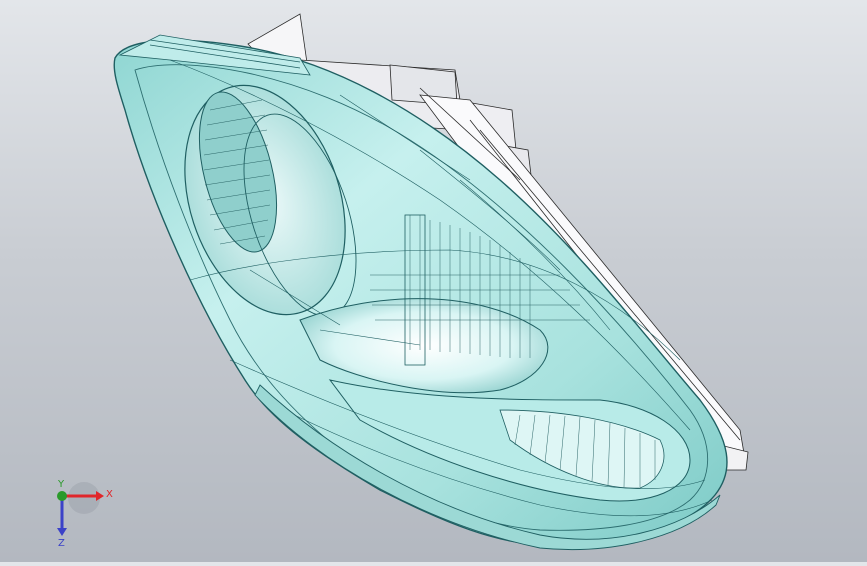 This screenshot has width=867, height=566. What do you see at coordinates (100, 496) in the screenshot?
I see `x-arrow-icon` at bounding box center [100, 496].